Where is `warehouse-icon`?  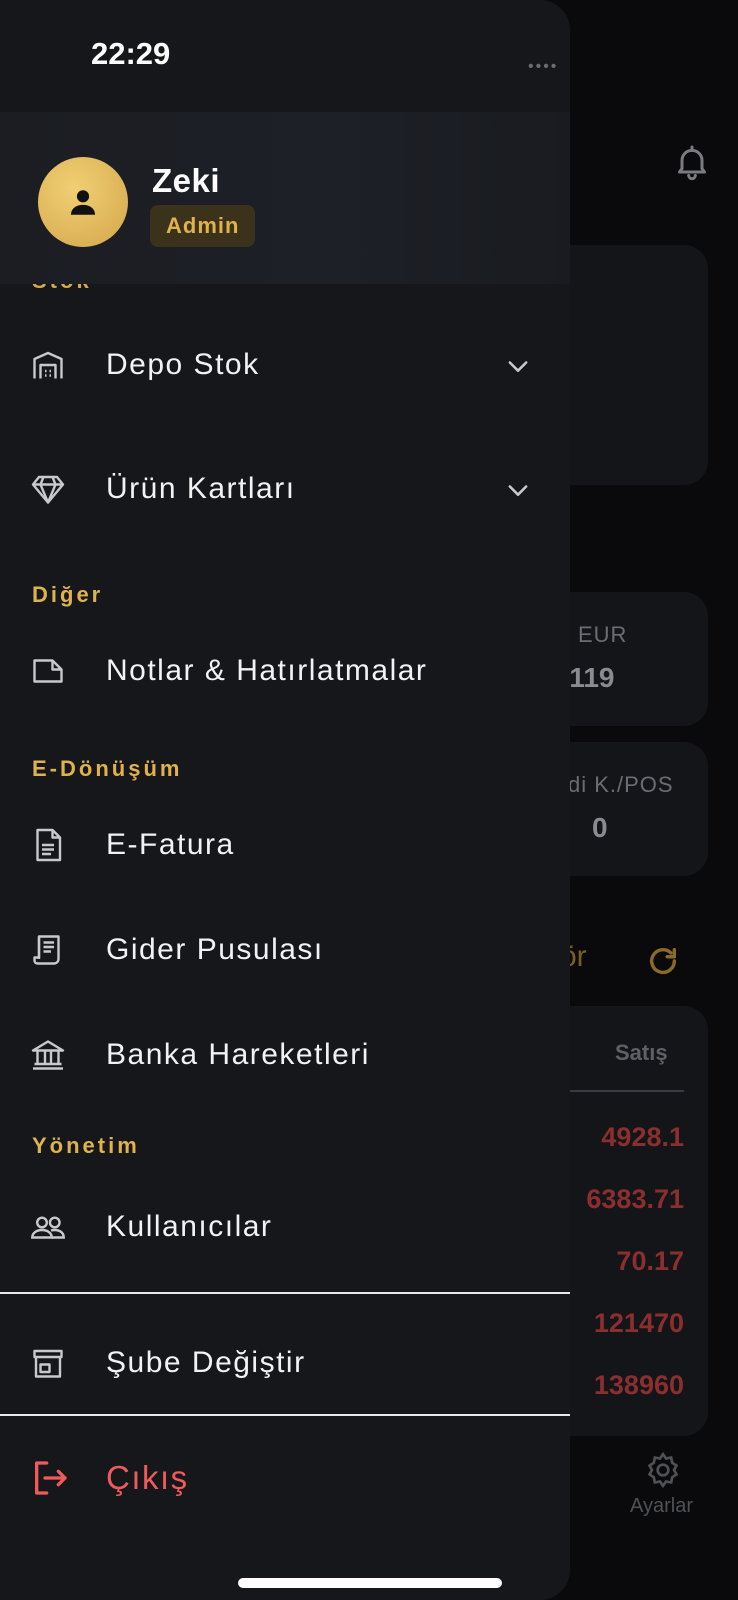 warehouse-icon is located at coordinates (48, 365).